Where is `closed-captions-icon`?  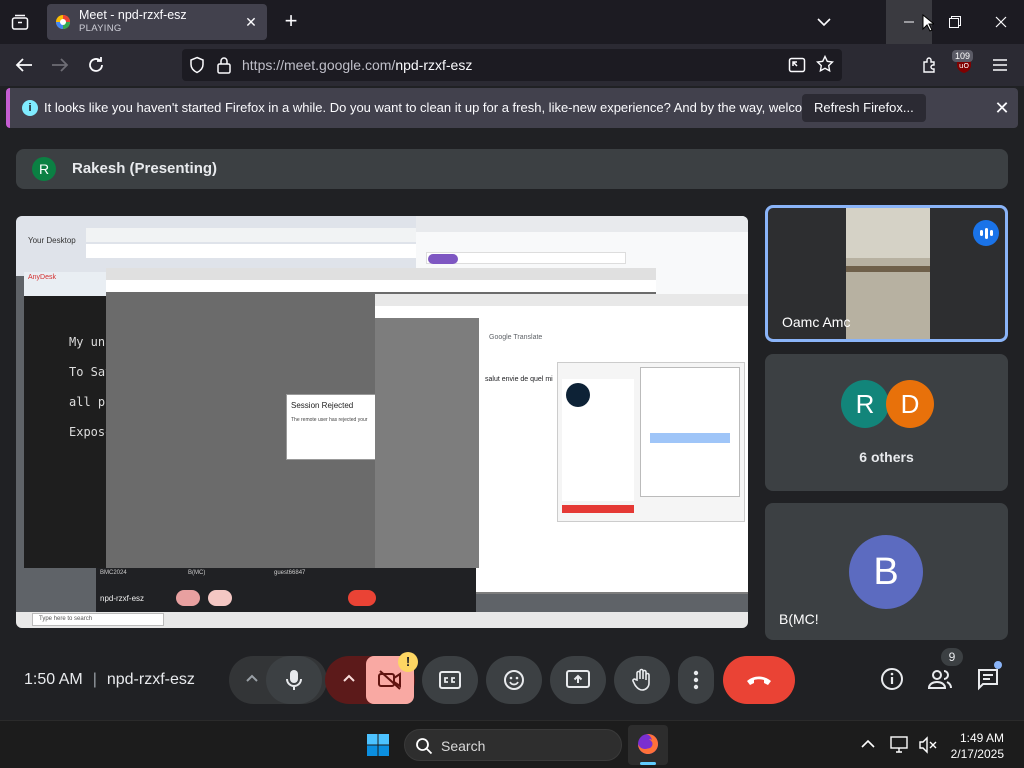
closed-captions-icon is located at coordinates (450, 680).